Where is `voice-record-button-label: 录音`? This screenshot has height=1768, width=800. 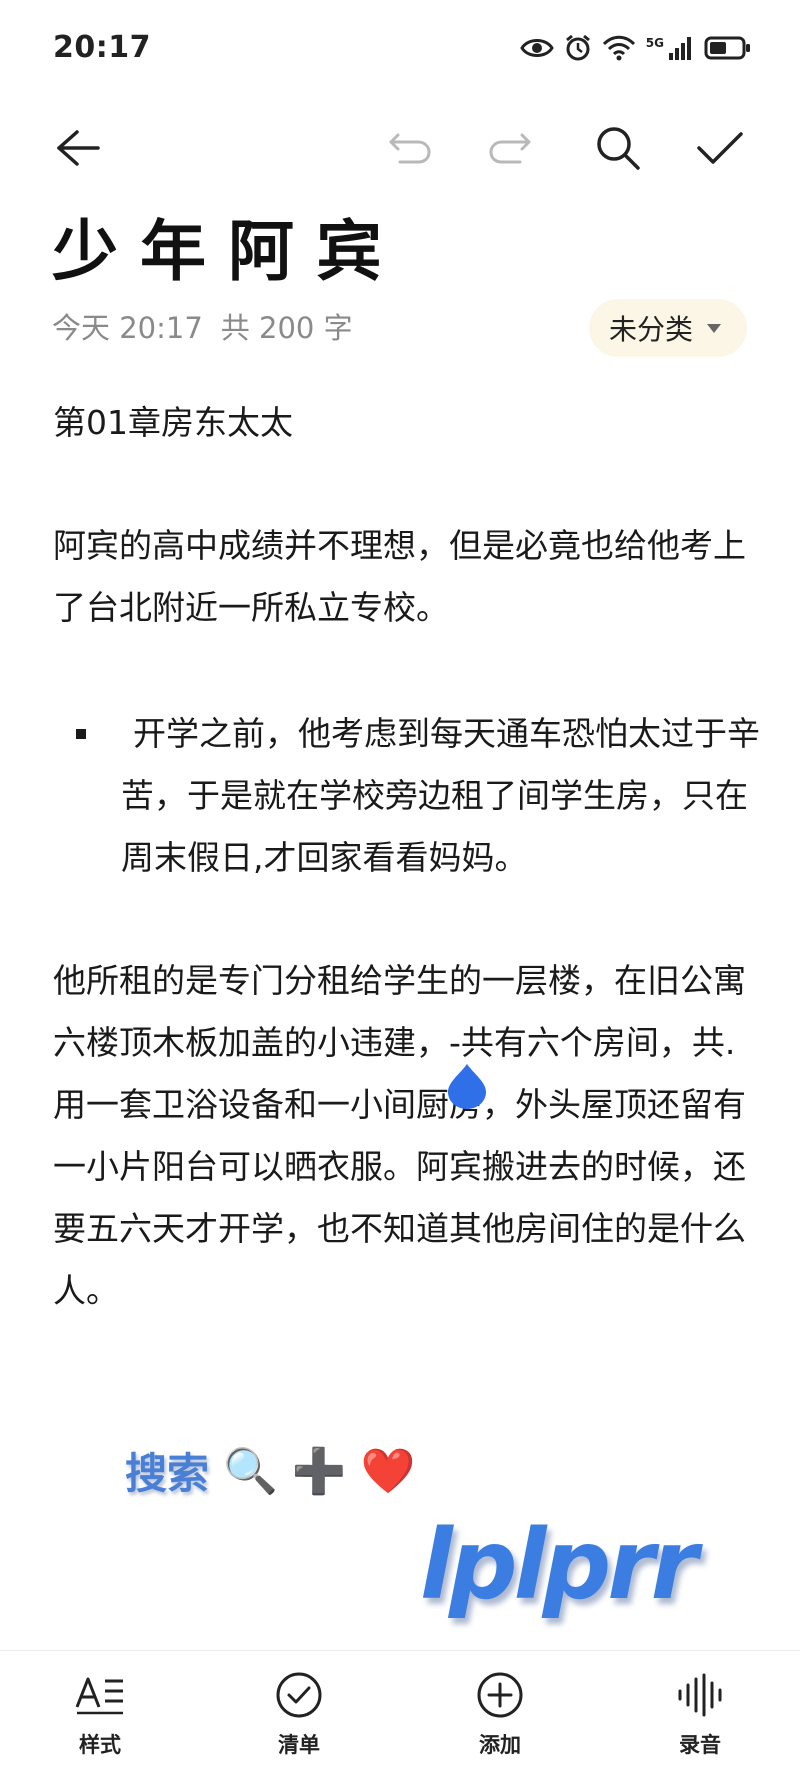 voice-record-button-label: 录音 is located at coordinates (700, 1745).